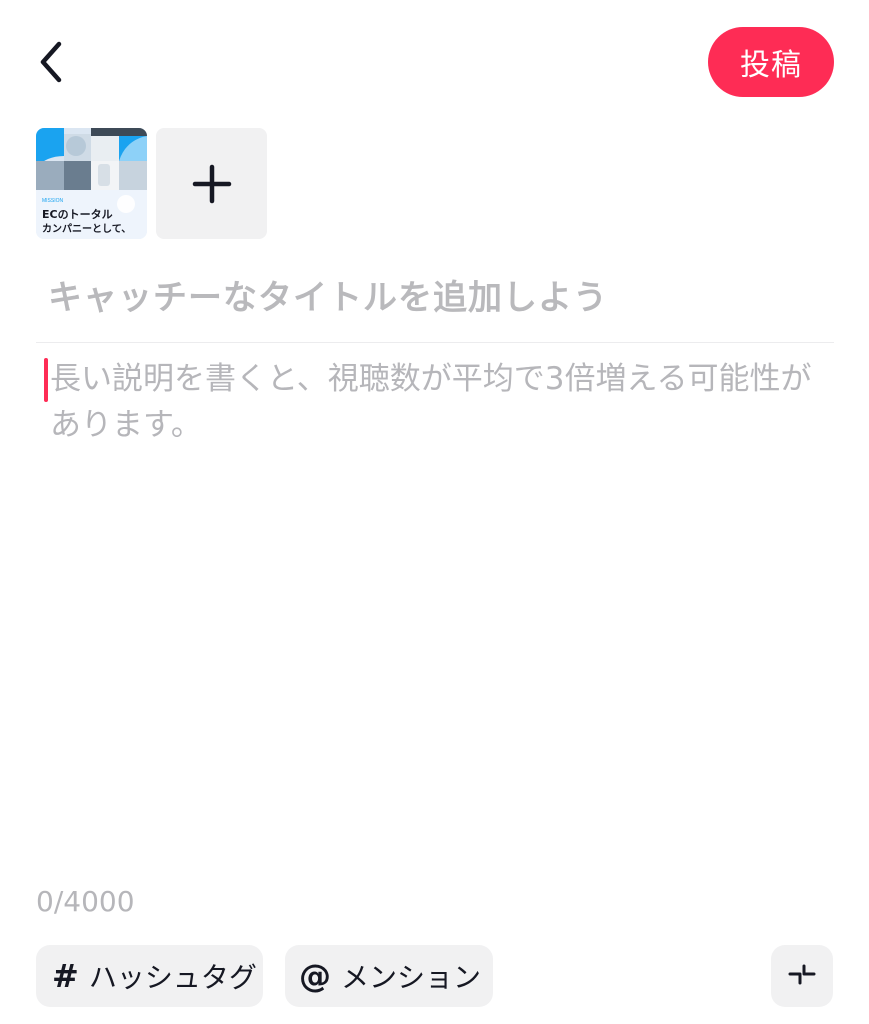 The image size is (869, 1024). Describe the element at coordinates (435, 402) in the screenshot. I see `description-input: 長い説明を書くと、視聴数が平均で3倍増える可能性があります。` at that location.